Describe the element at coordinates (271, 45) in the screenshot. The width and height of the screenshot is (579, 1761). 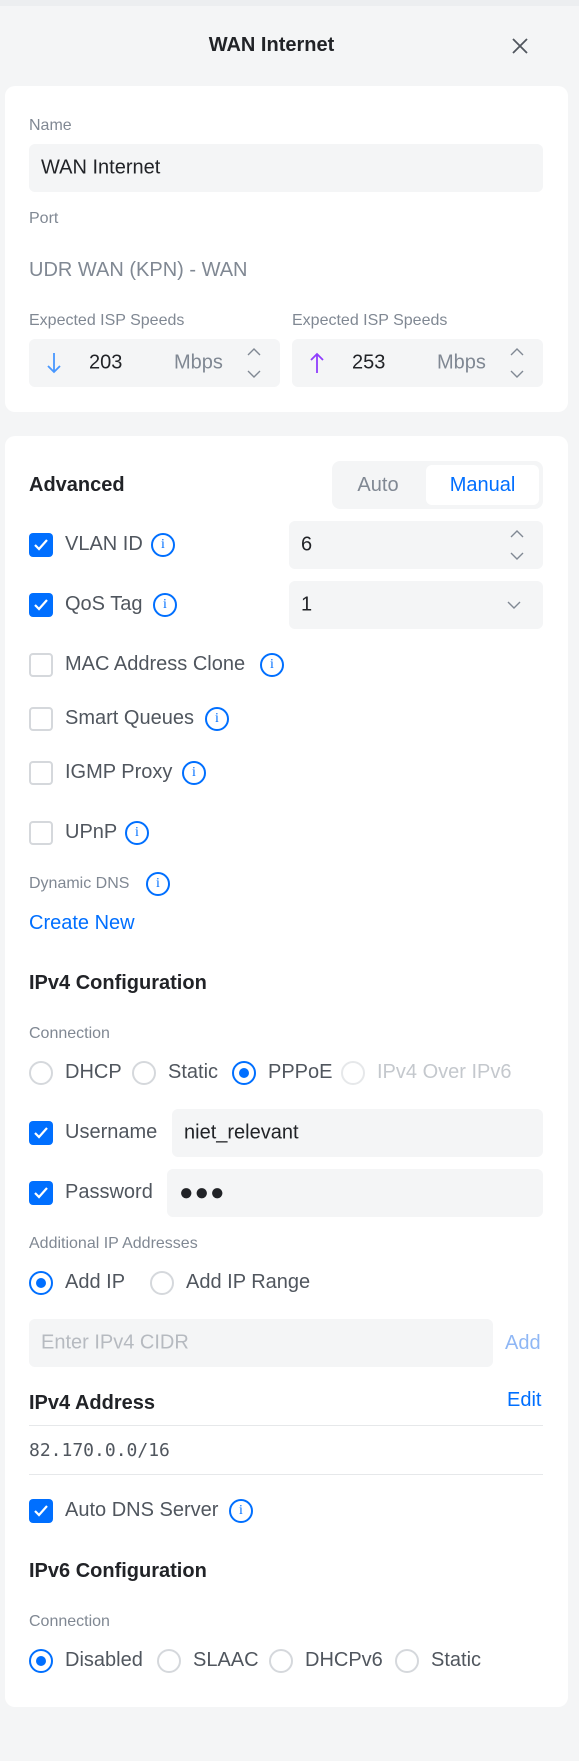
I see `panel-title: WAN Internet` at that location.